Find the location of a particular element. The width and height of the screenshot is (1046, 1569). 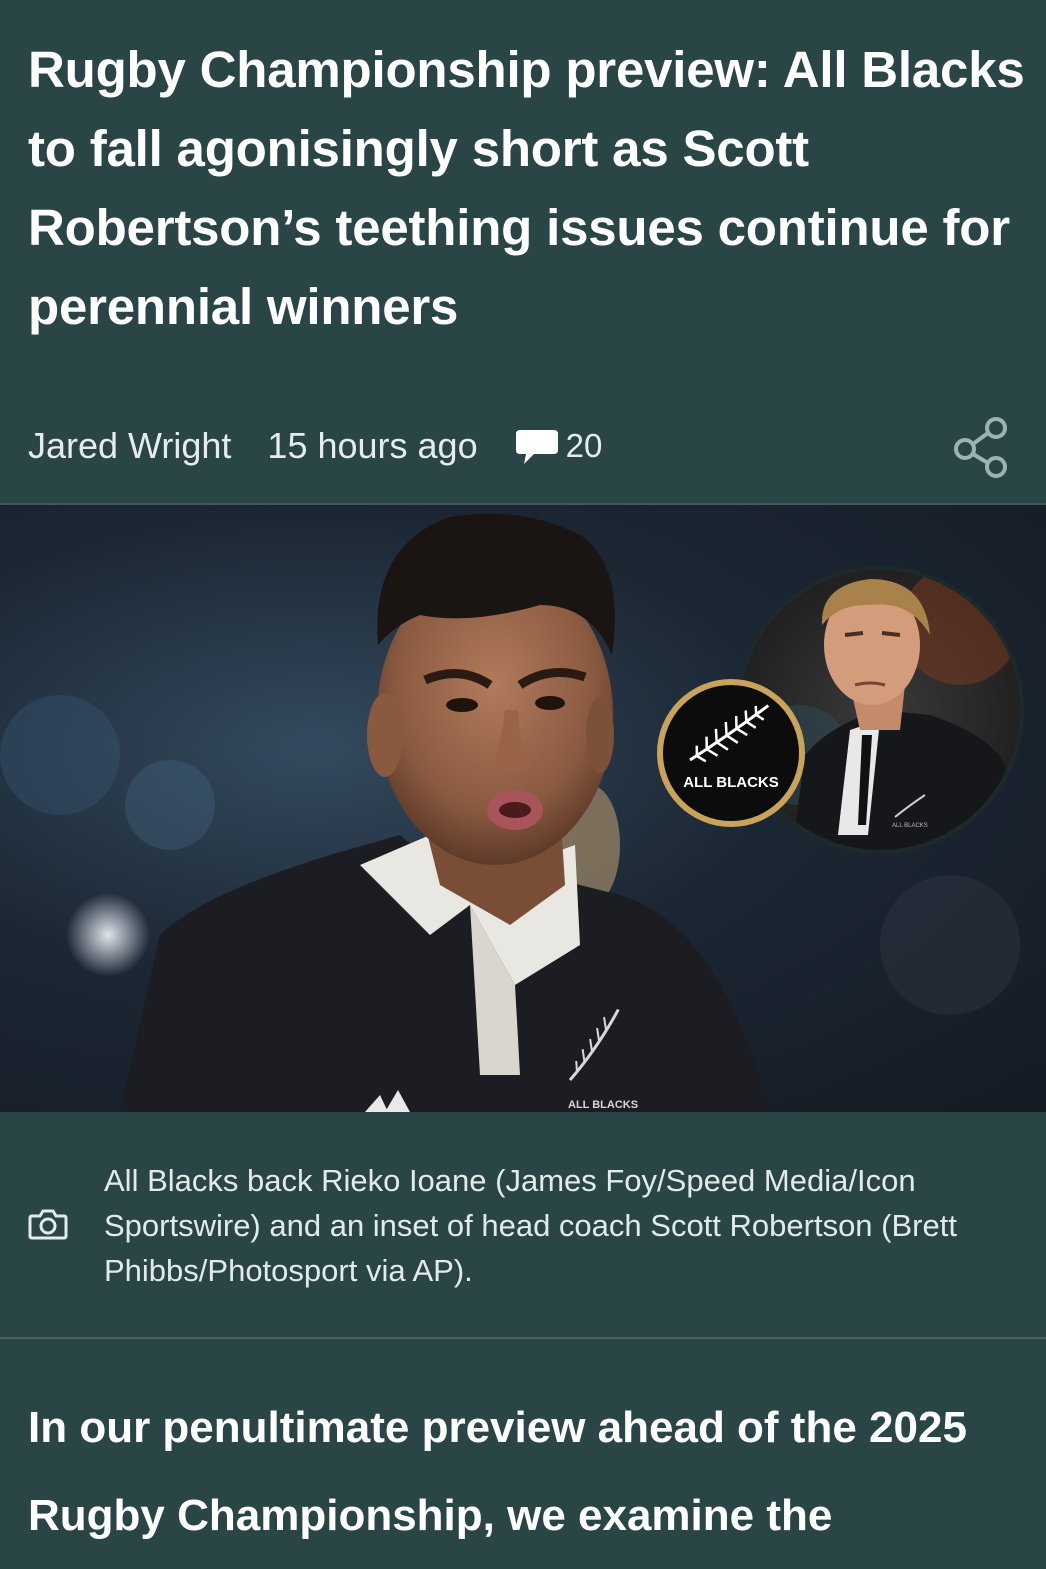

share-icon is located at coordinates (982, 446).